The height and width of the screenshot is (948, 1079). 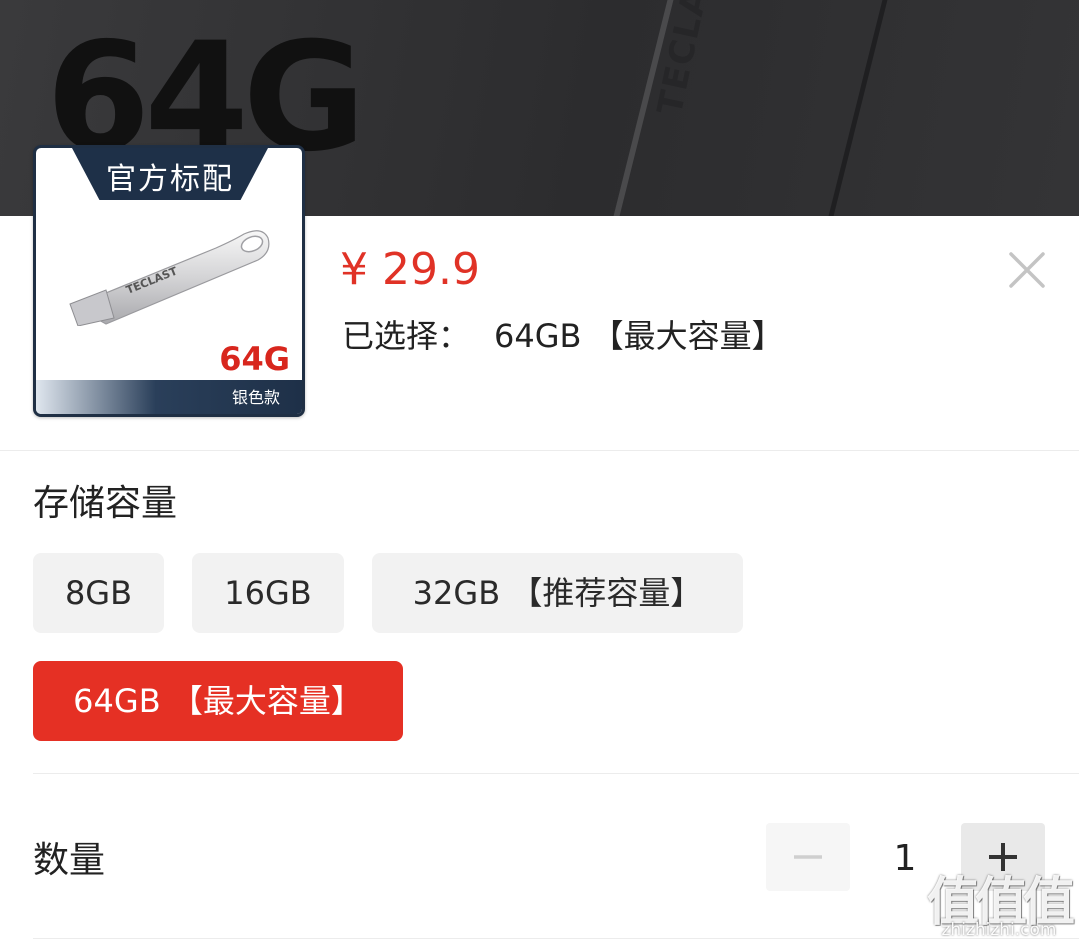 I want to click on minus-icon, so click(x=808, y=857).